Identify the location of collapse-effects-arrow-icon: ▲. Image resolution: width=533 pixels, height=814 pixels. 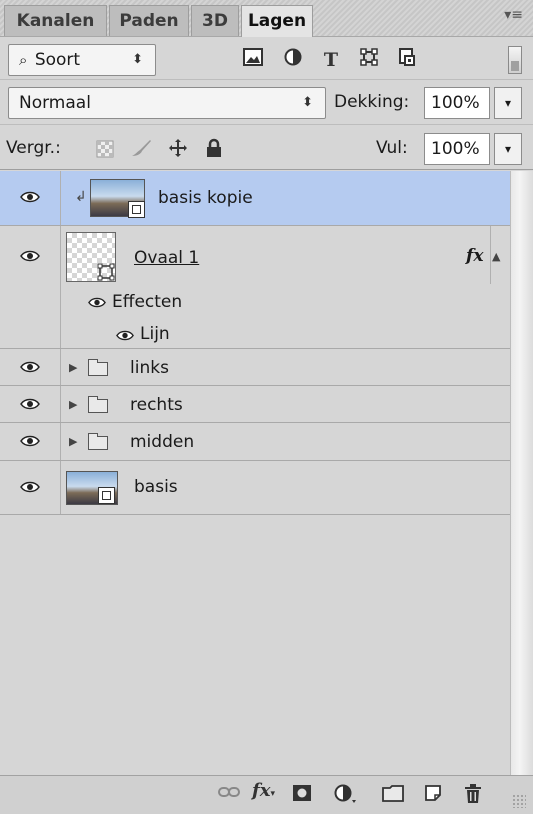
(496, 256).